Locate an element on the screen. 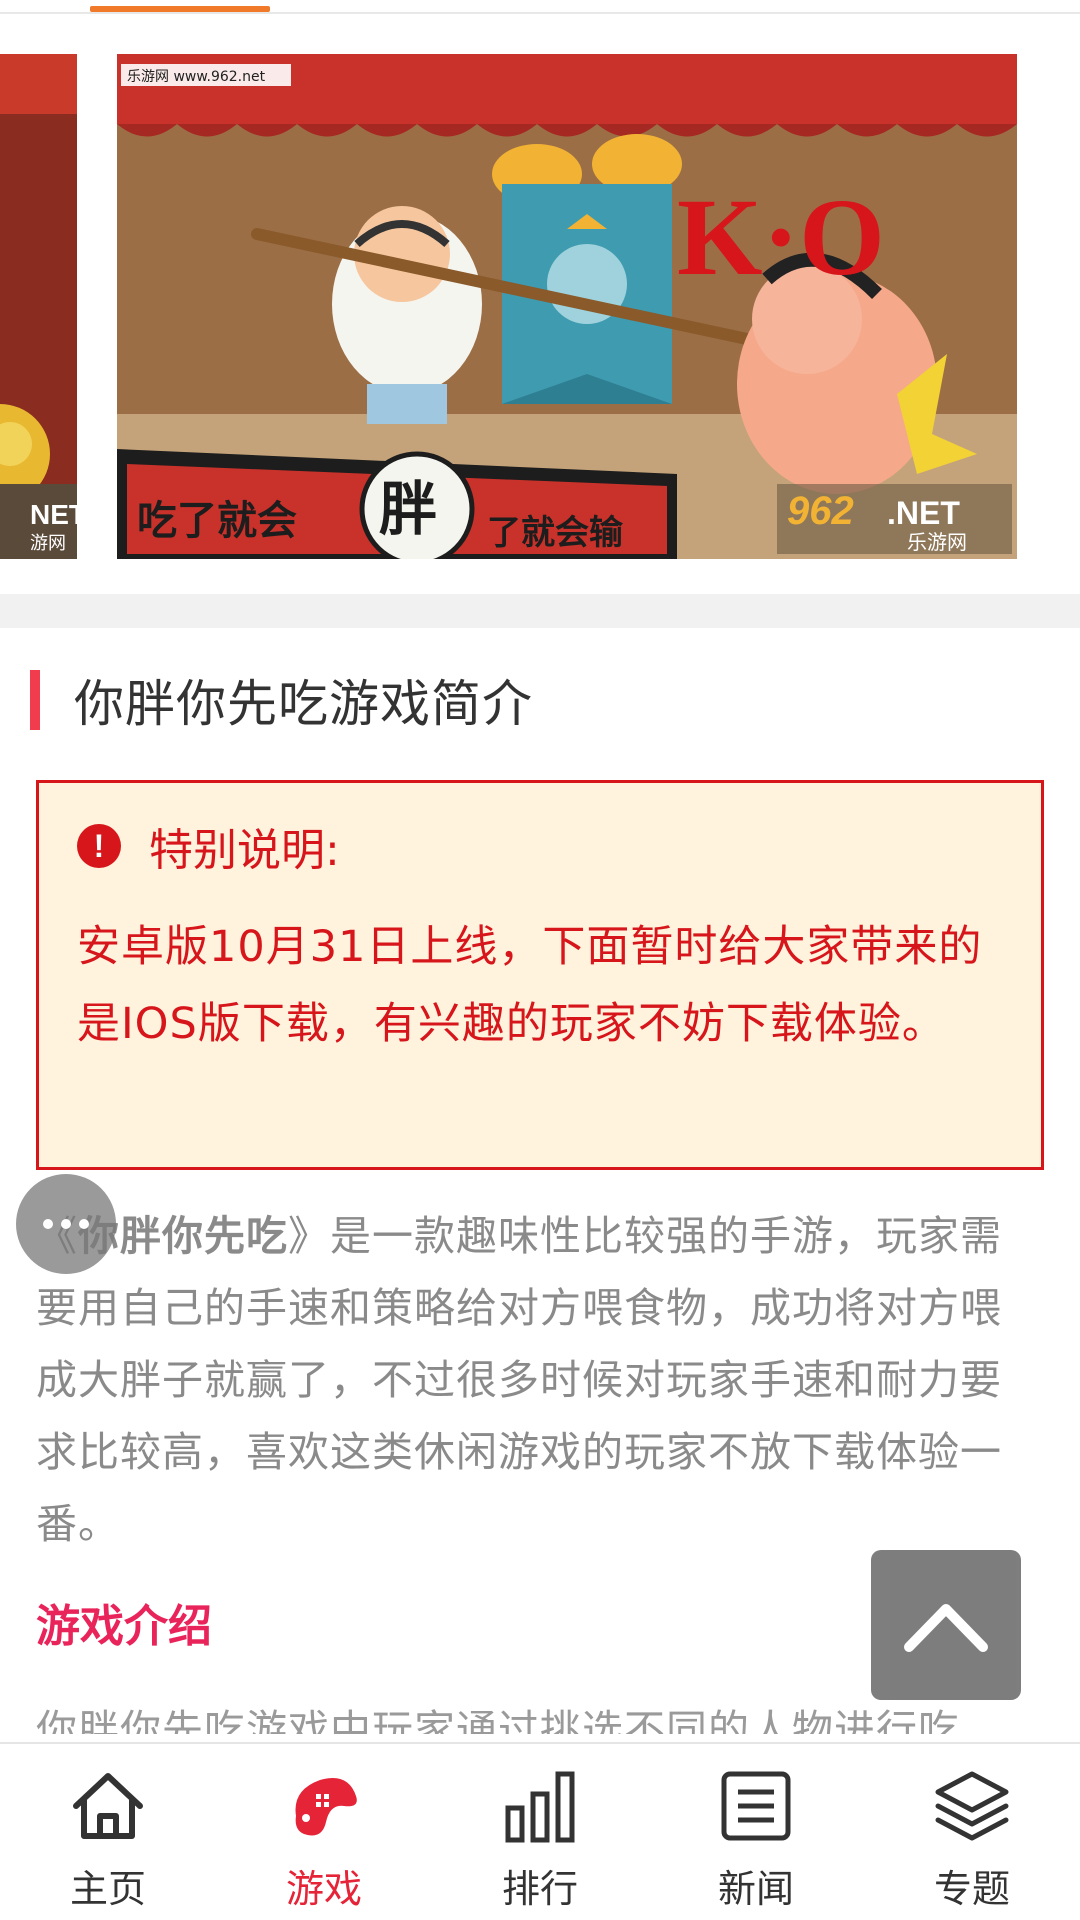 The width and height of the screenshot is (1080, 1920). bar-chart-icon is located at coordinates (540, 1807).